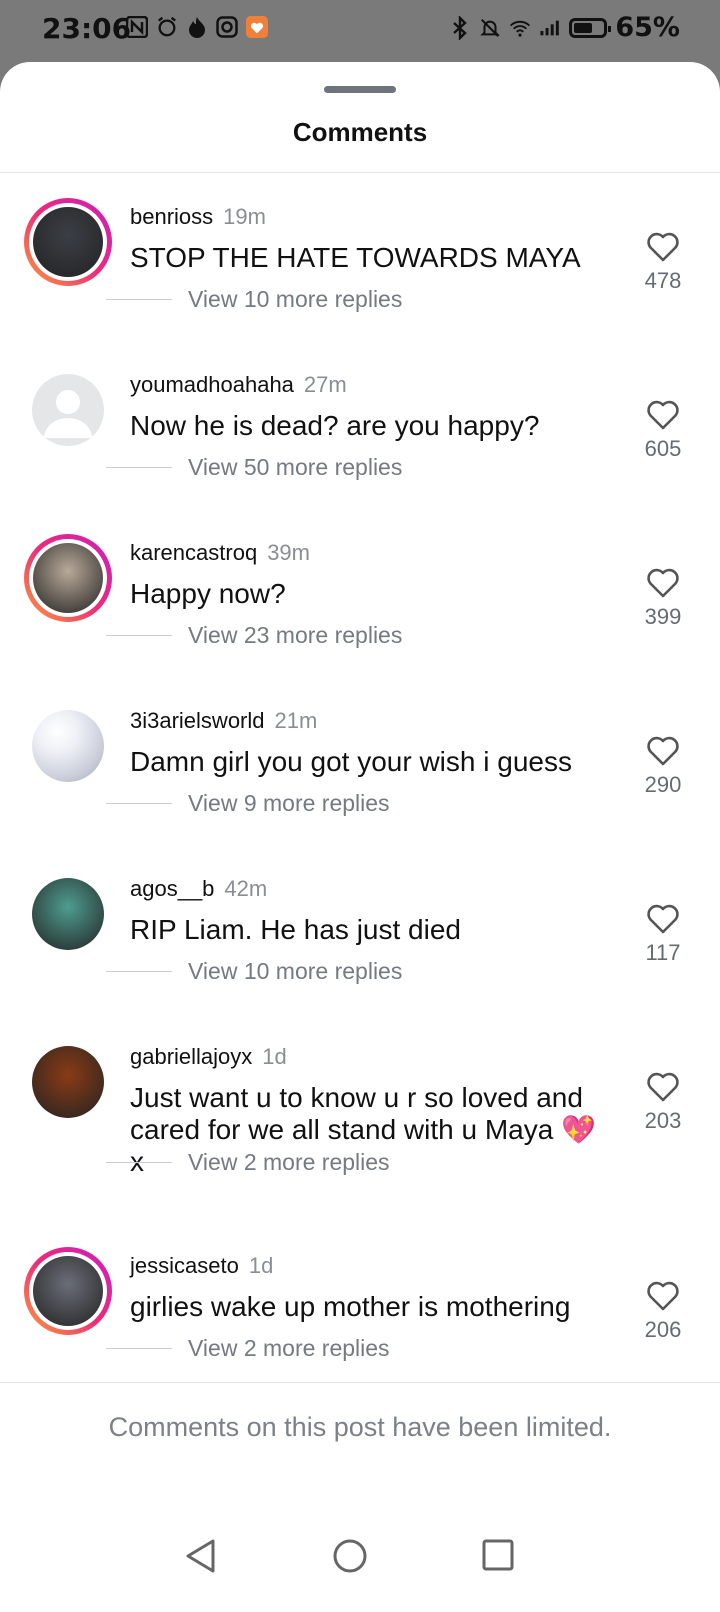 This screenshot has width=720, height=1612. What do you see at coordinates (663, 616) in the screenshot?
I see `like-count: 399` at bounding box center [663, 616].